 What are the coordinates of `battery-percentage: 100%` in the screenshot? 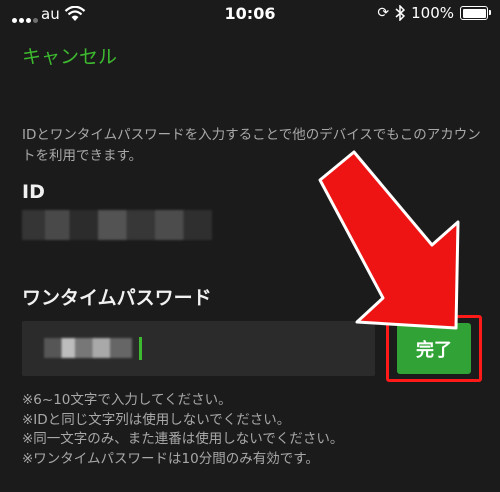 It's located at (432, 13).